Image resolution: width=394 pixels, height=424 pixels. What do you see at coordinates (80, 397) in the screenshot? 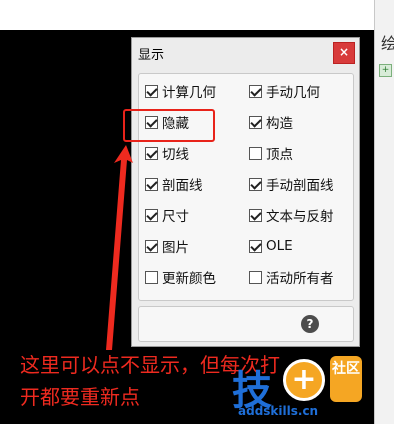
I see `annotation-line-2: 开都要重新点` at bounding box center [80, 397].